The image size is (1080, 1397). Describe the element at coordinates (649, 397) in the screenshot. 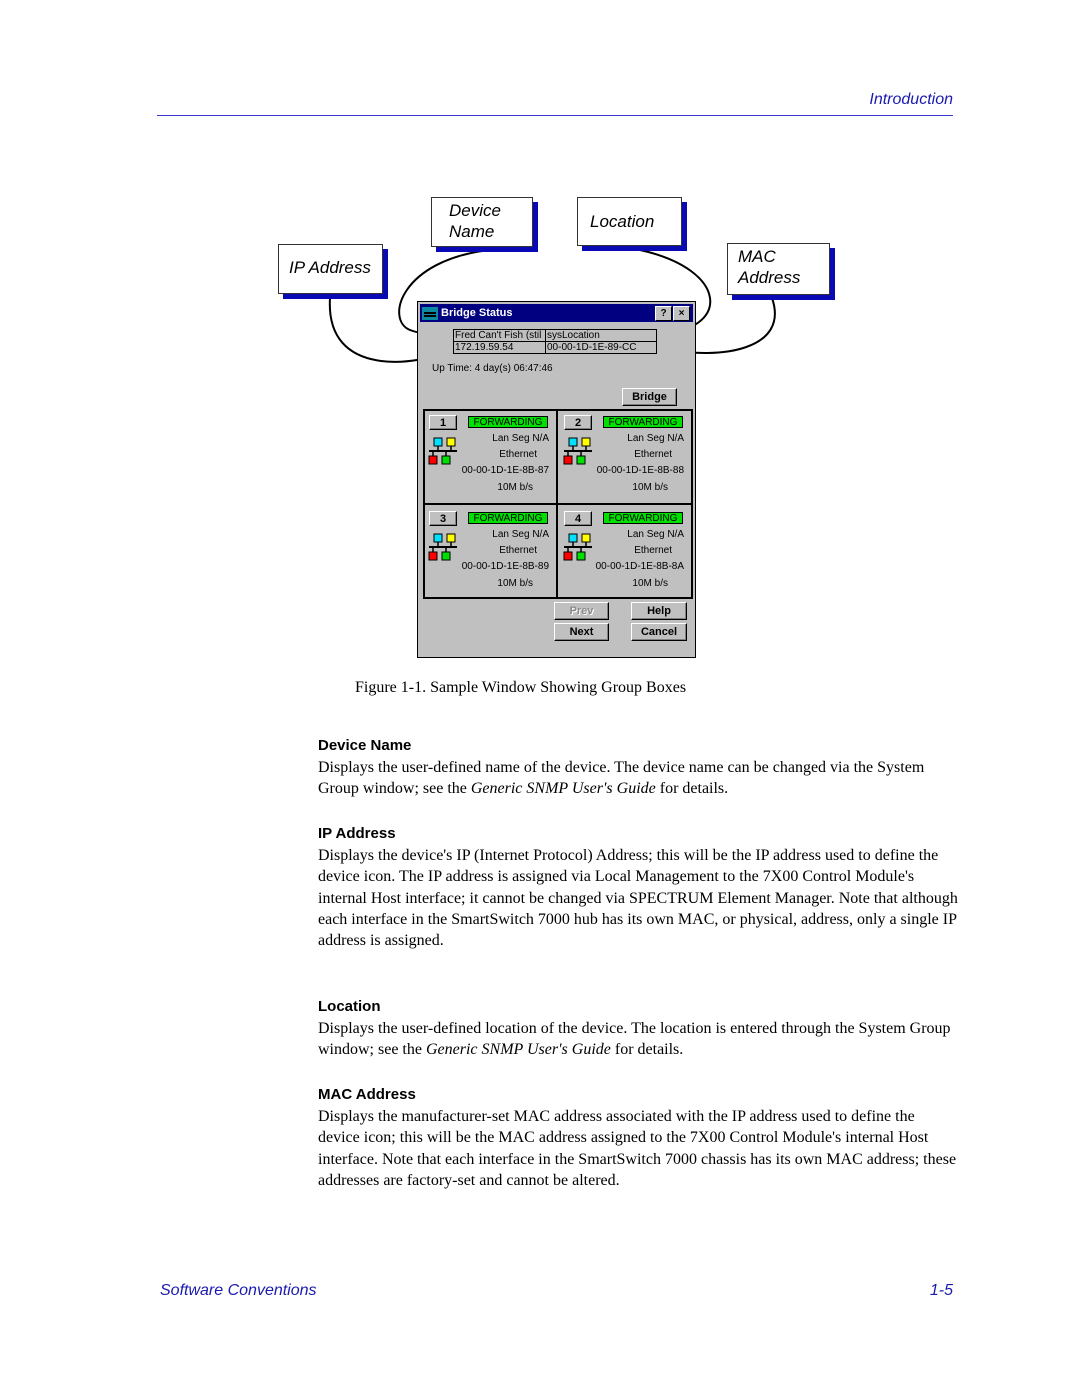

I see `bridge-button: Bridge` at that location.